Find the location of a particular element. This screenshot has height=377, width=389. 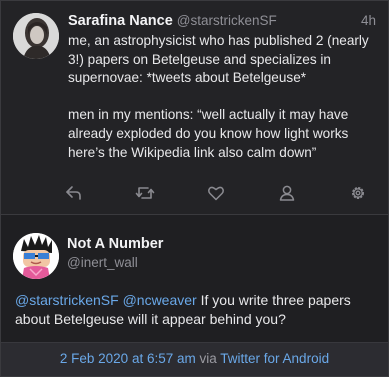

reply-arrow-icon is located at coordinates (74, 193).